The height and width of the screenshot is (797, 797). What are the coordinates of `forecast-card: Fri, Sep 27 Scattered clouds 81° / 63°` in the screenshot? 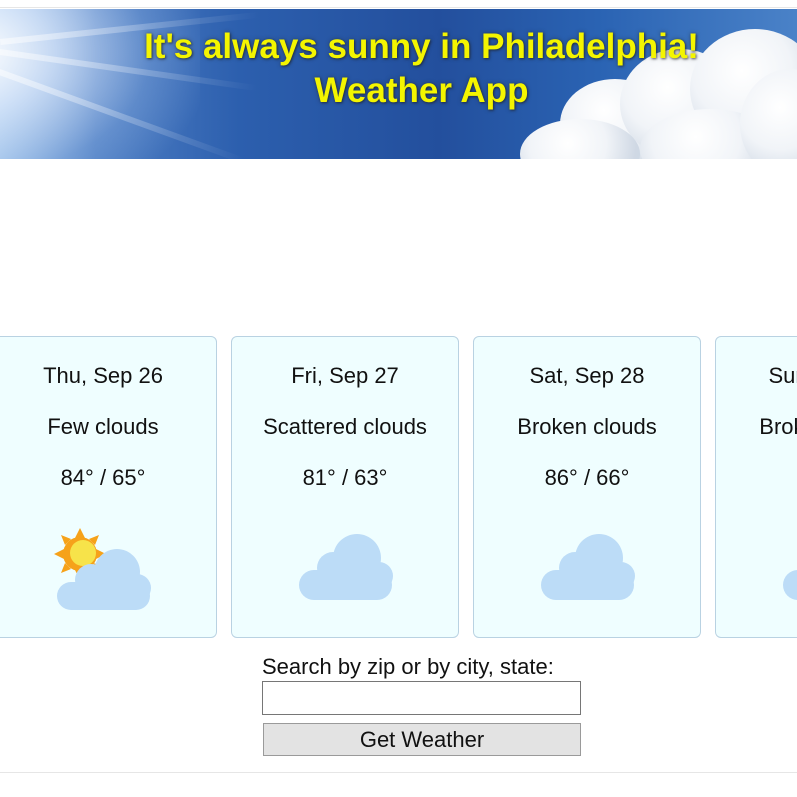 It's located at (345, 487).